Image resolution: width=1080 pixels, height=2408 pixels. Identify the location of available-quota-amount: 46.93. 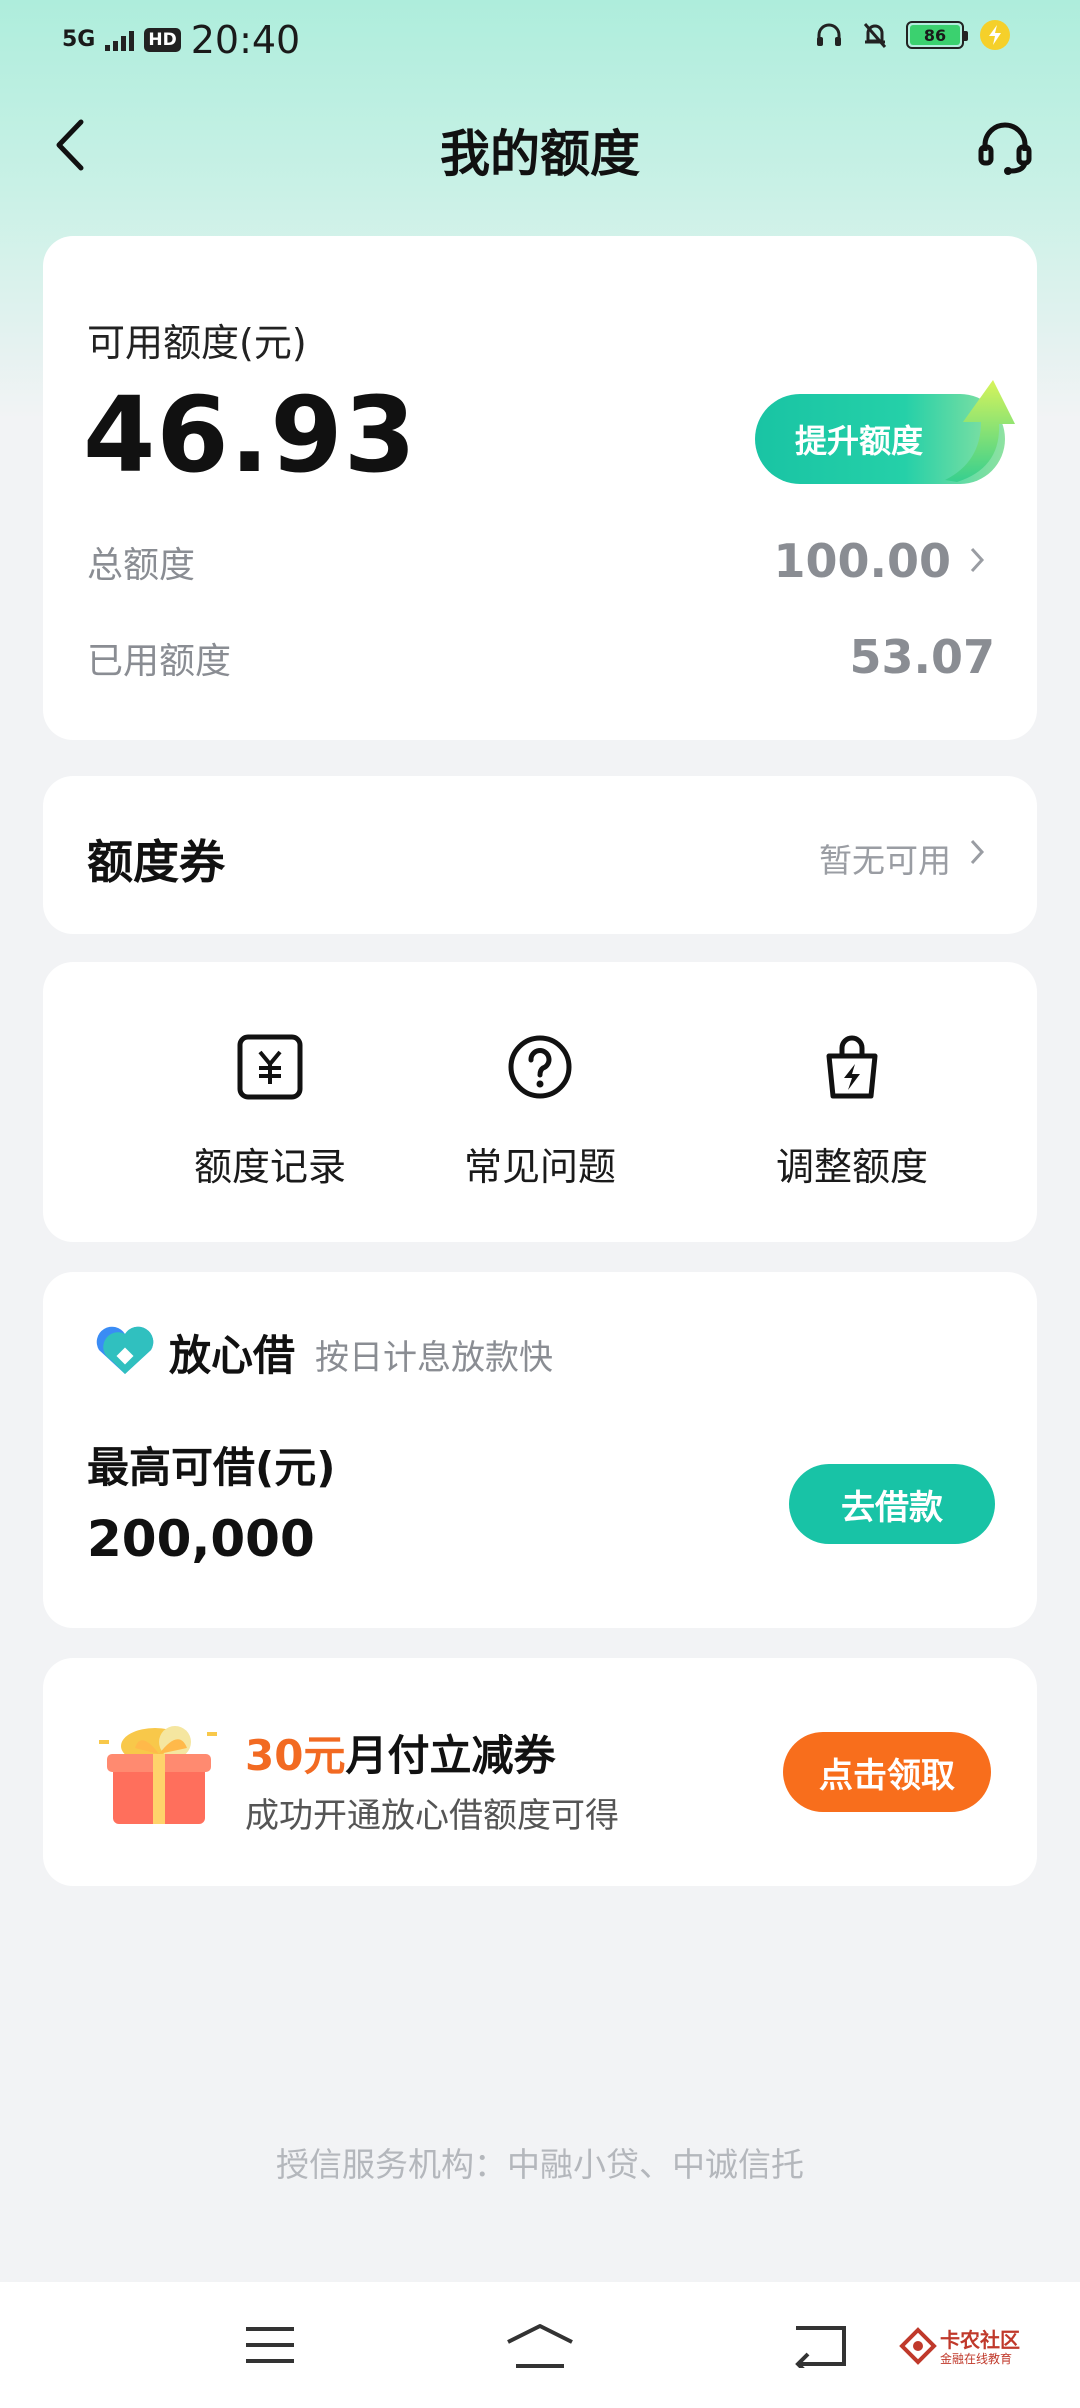
(250, 435).